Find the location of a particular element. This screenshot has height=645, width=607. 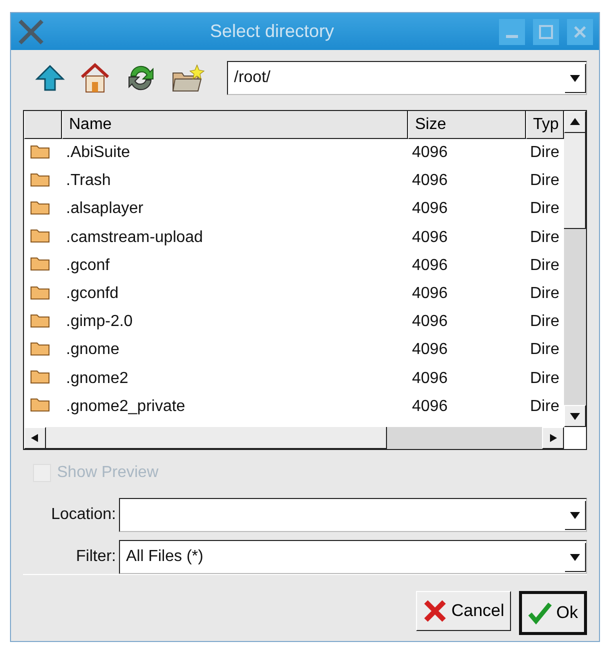

path-combo: /root/ is located at coordinates (407, 78).